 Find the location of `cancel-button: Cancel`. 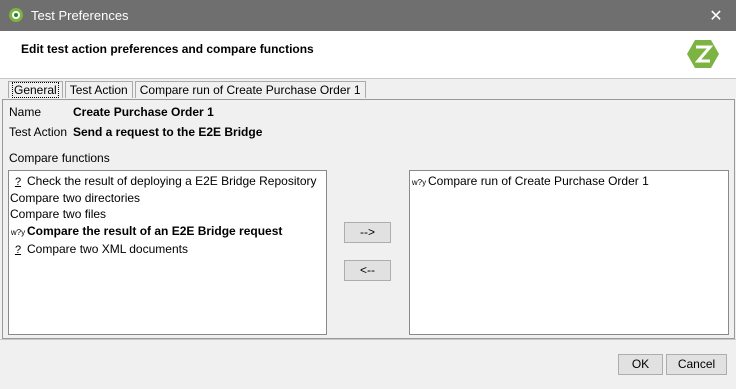

cancel-button: Cancel is located at coordinates (696, 364).